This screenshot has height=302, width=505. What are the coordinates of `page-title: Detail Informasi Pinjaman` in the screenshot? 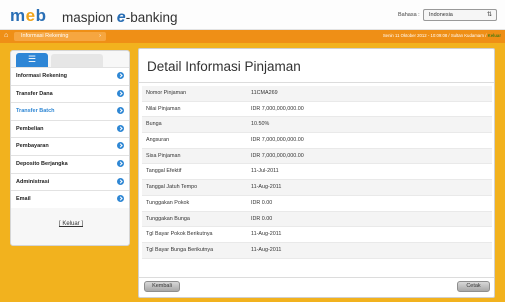 It's located at (224, 66).